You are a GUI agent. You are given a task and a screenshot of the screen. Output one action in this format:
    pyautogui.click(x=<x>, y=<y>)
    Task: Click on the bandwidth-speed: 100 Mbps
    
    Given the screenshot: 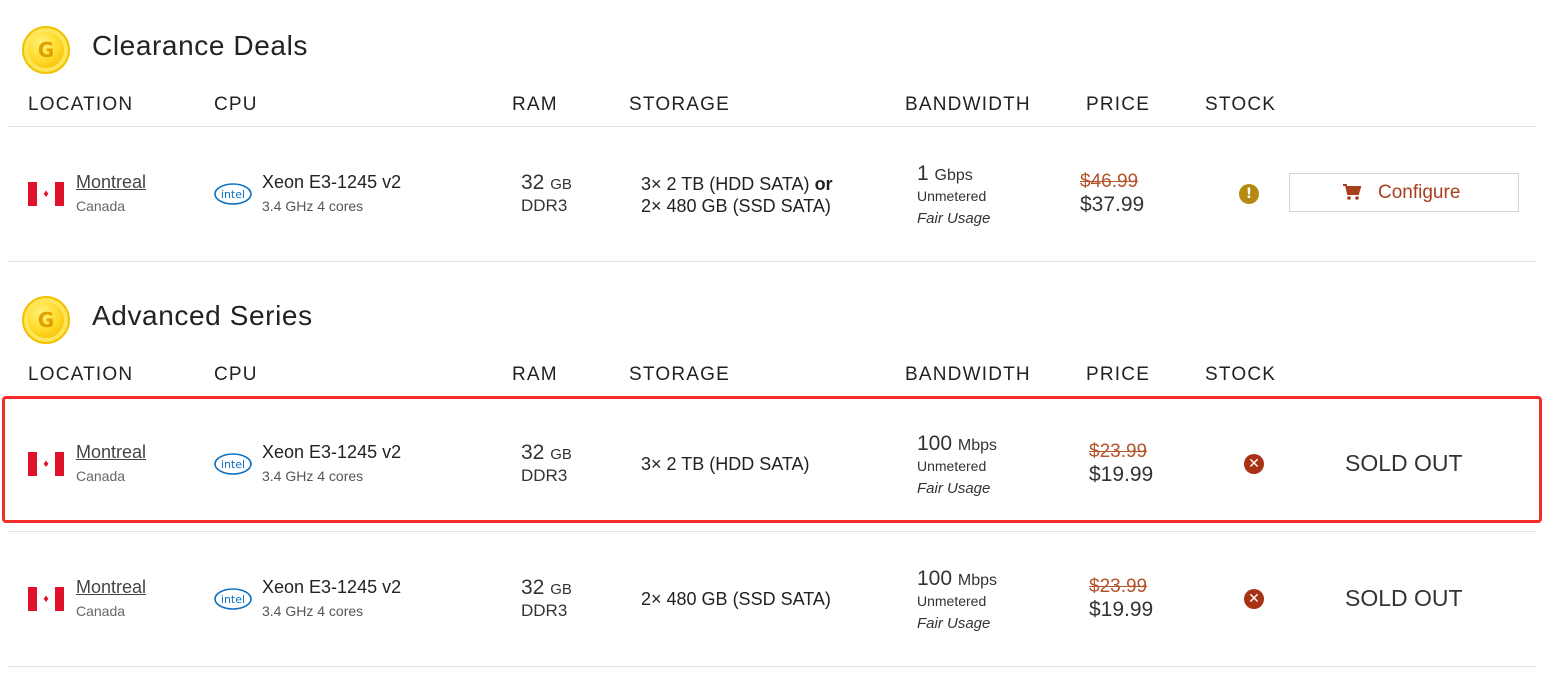 What is the action you would take?
    pyautogui.click(x=957, y=578)
    